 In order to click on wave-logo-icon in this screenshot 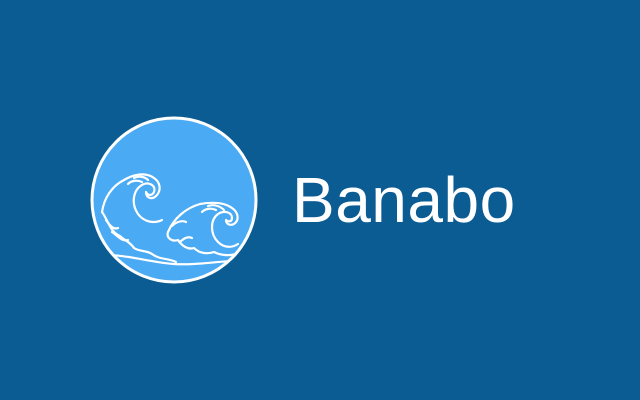, I will do `click(174, 200)`.